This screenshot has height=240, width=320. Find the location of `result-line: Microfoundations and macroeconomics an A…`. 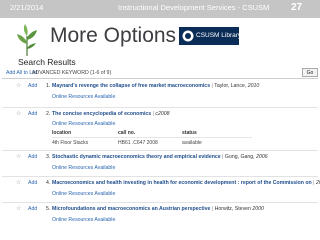

result-line: Microfoundations and macroeconomics an A… is located at coordinates (158, 209).